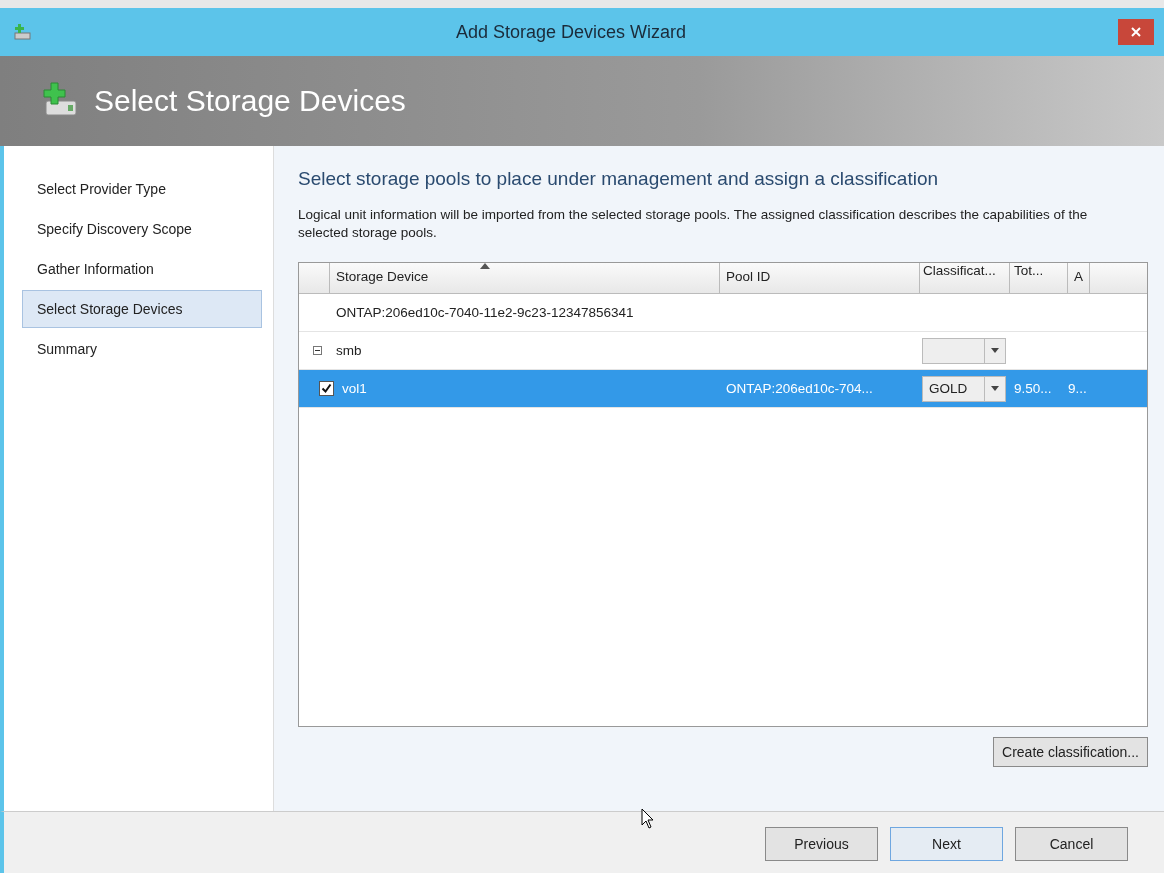 This screenshot has height=873, width=1164. I want to click on description-text: Logical unit information will be imported from the selected storage pools. The assigned classification describes the capabilities of the selected storage pools., so click(693, 224).